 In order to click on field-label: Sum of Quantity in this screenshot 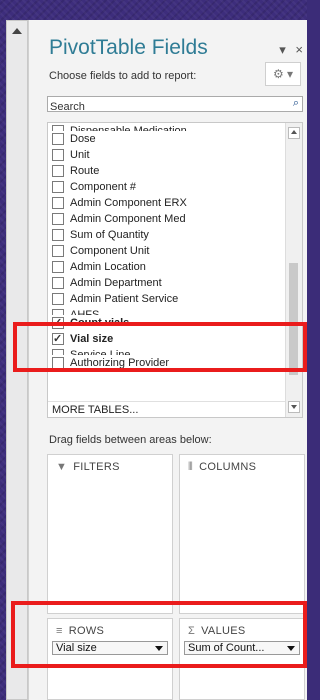, I will do `click(109, 235)`.